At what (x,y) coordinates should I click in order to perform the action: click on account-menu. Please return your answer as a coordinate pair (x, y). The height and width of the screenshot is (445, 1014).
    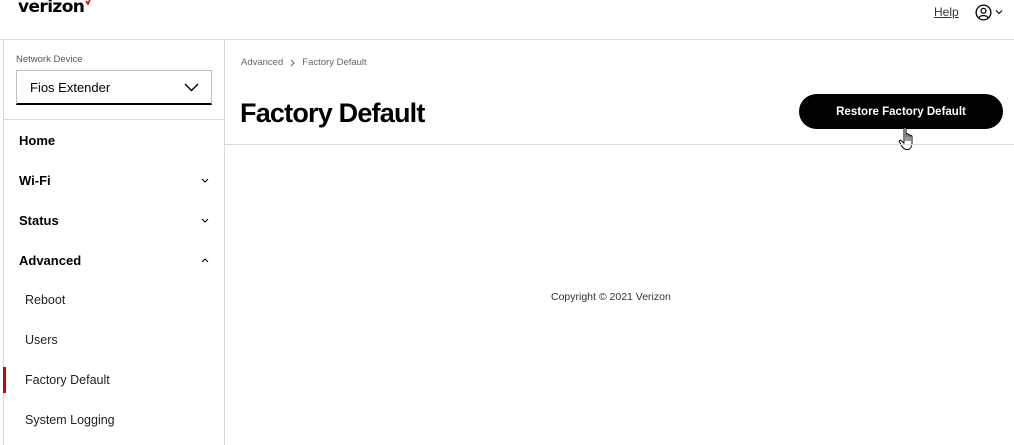
    Looking at the image, I should click on (989, 12).